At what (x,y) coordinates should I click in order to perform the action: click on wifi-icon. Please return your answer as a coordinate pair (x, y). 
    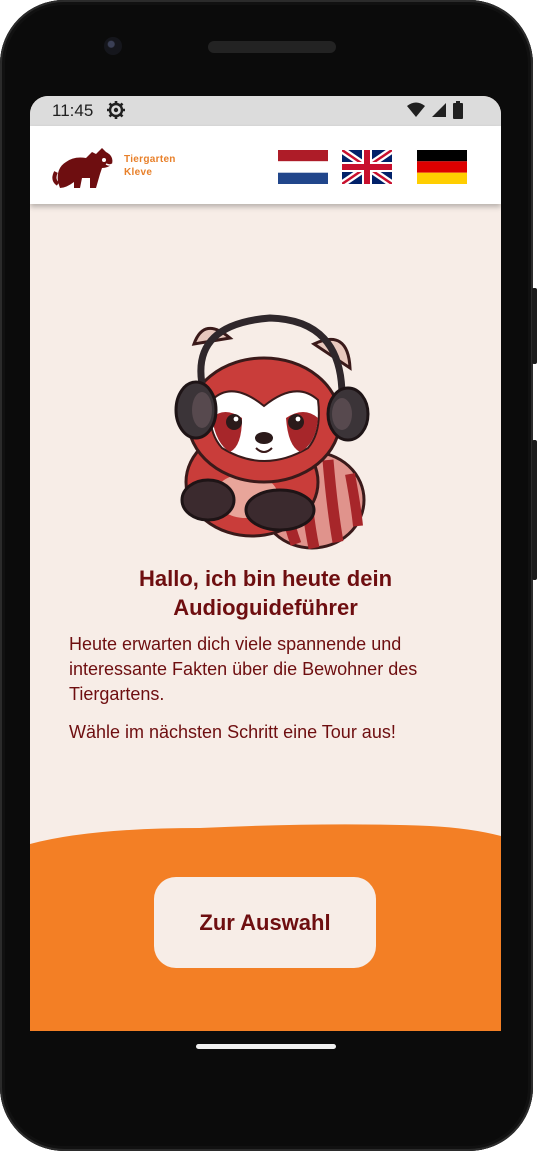
    Looking at the image, I should click on (416, 109).